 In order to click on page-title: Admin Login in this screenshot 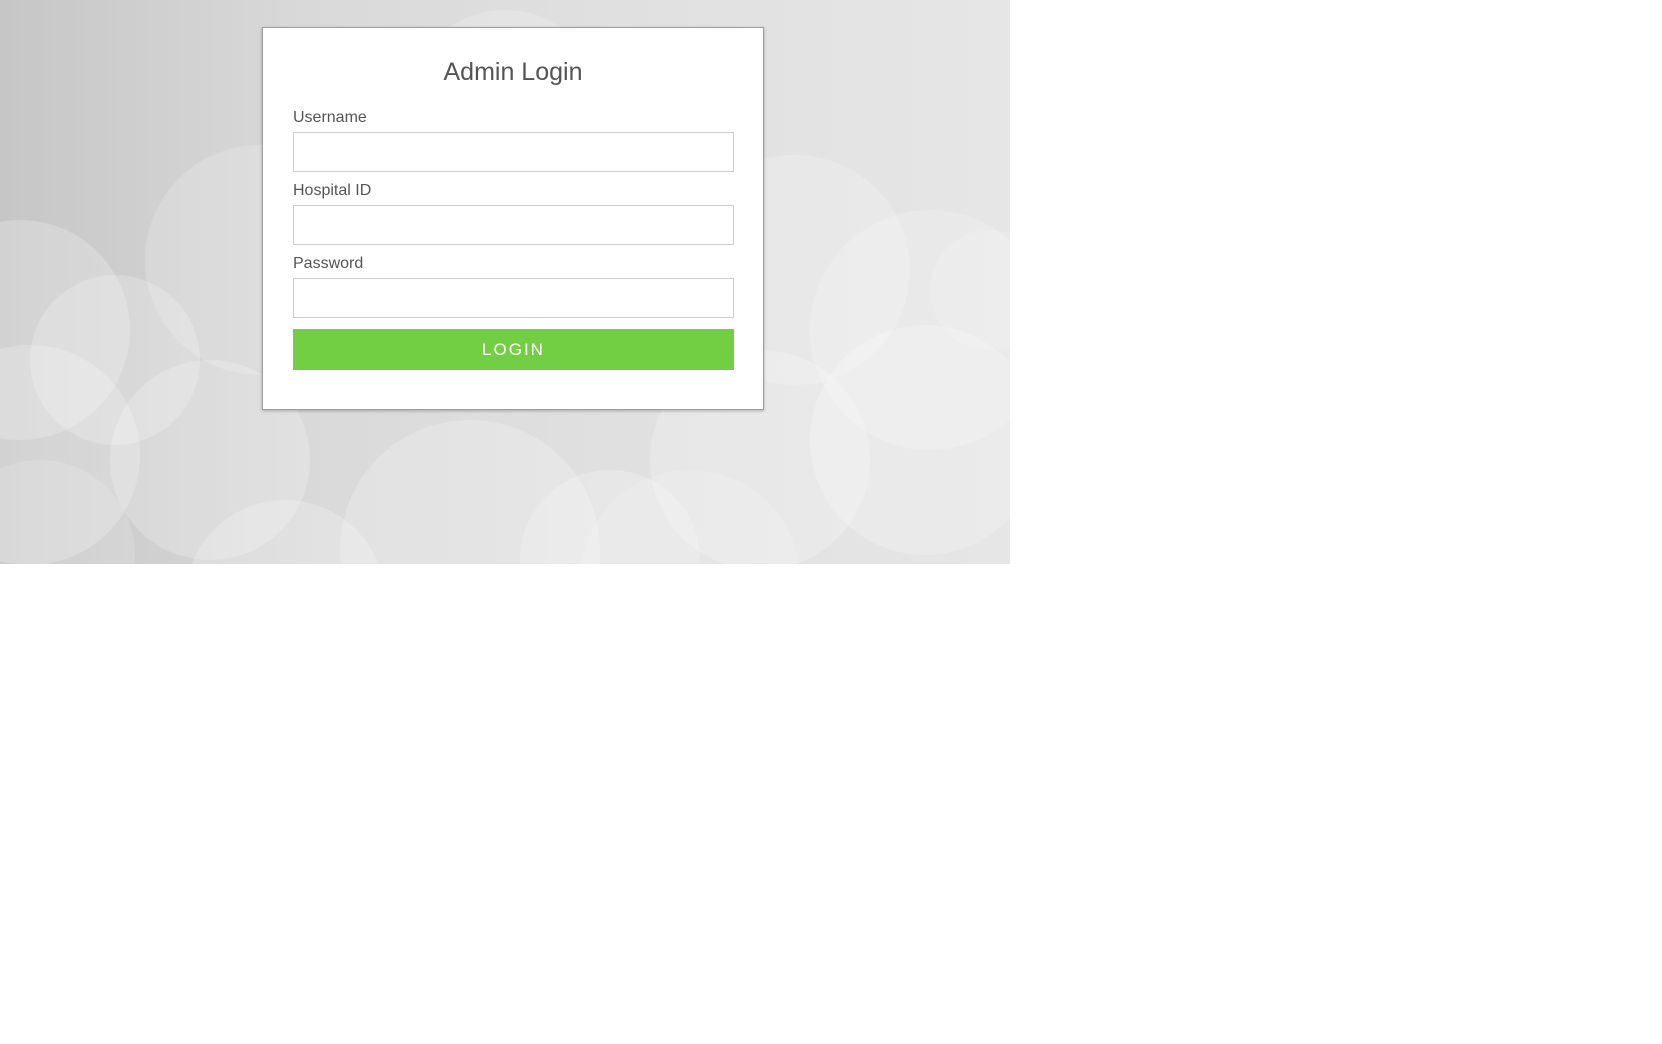, I will do `click(513, 72)`.